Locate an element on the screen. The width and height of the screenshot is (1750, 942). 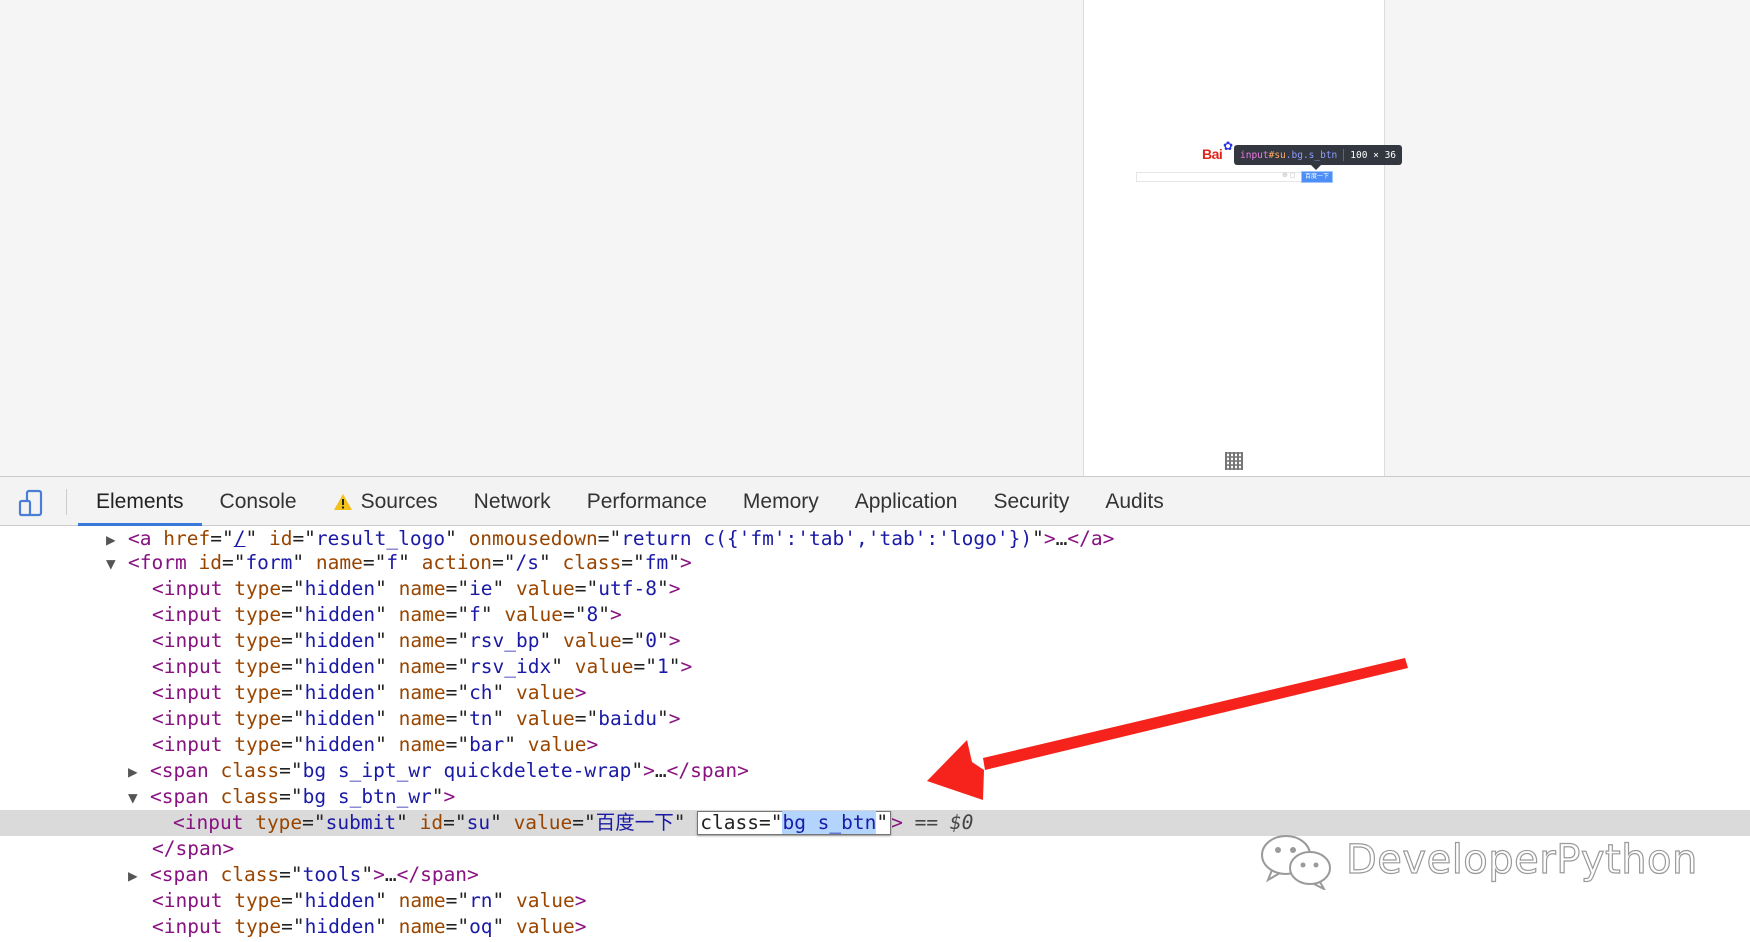
tab-label: Security is located at coordinates (1031, 501).